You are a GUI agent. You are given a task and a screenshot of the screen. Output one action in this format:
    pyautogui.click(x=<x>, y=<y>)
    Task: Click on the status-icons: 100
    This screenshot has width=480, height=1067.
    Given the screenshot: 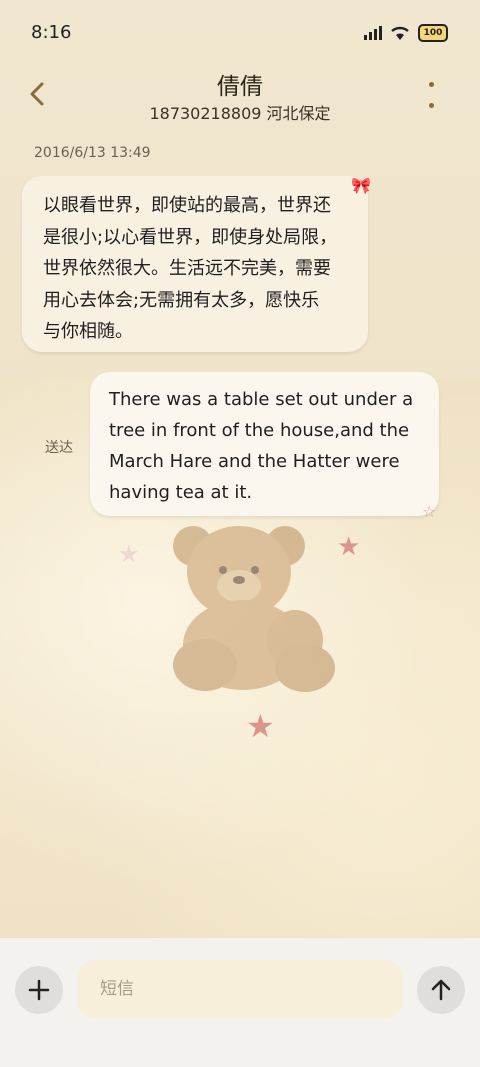 What is the action you would take?
    pyautogui.click(x=406, y=33)
    